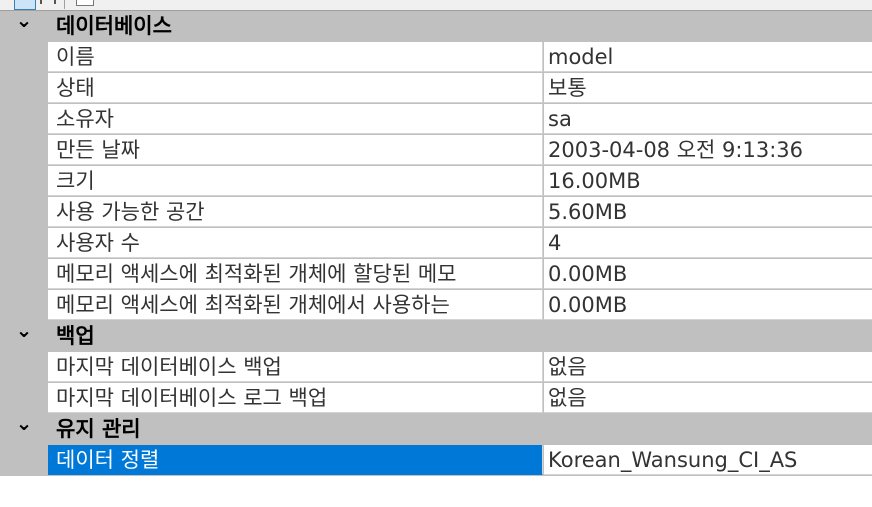  What do you see at coordinates (295, 243) in the screenshot?
I see `property-name: 사용자 수` at bounding box center [295, 243].